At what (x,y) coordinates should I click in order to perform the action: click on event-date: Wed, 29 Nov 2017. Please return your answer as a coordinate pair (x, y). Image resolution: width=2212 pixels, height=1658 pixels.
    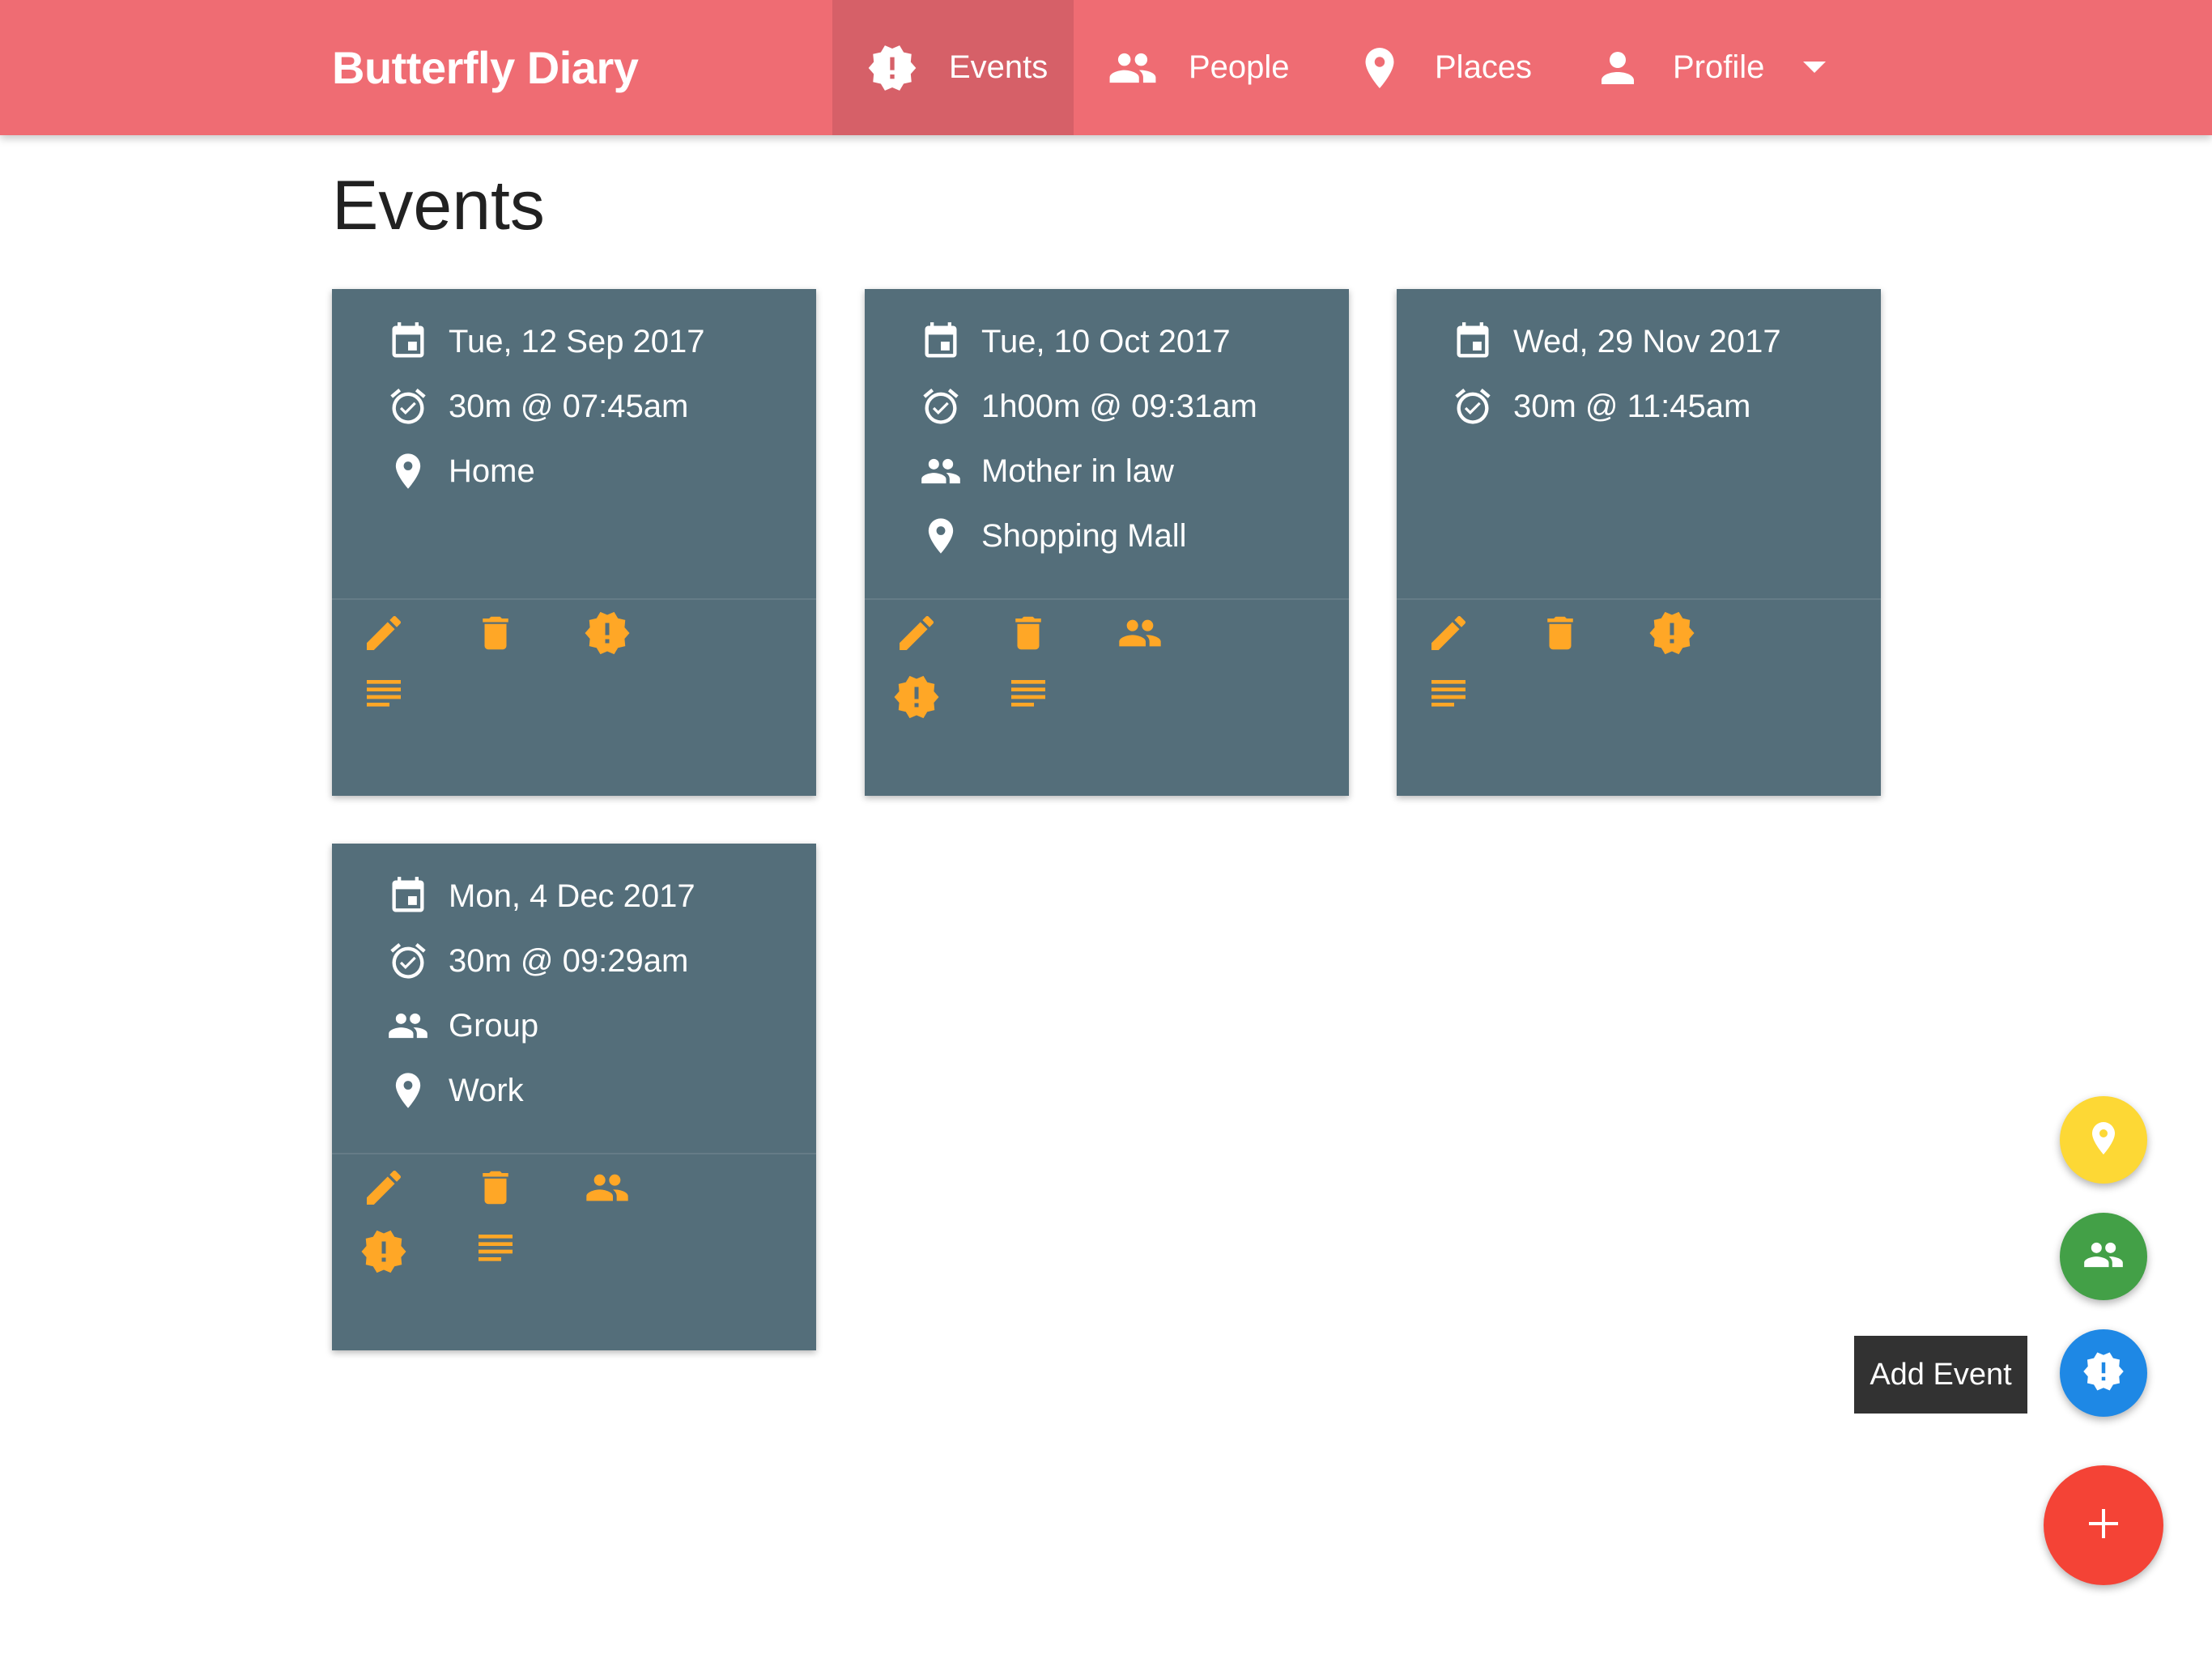
    Looking at the image, I should click on (1647, 341).